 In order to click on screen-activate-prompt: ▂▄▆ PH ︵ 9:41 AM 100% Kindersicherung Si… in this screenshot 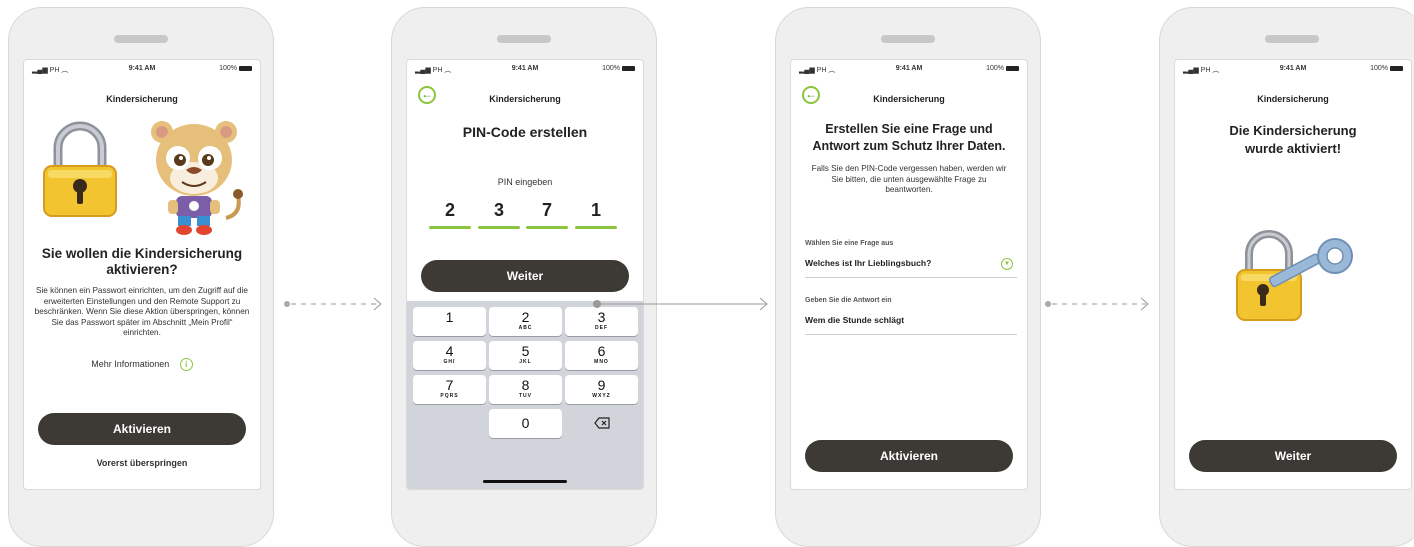, I will do `click(142, 274)`.